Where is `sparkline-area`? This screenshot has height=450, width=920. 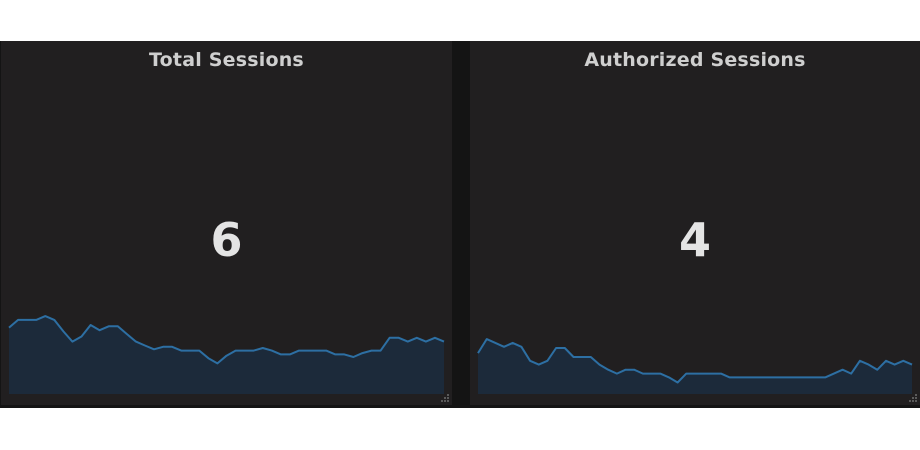
sparkline-area is located at coordinates (695, 366).